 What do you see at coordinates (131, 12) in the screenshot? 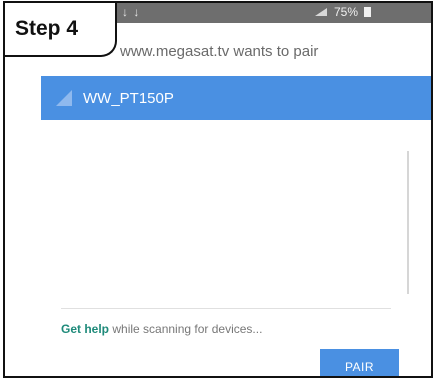
I see `status-notification-icons: ↓ ↓` at bounding box center [131, 12].